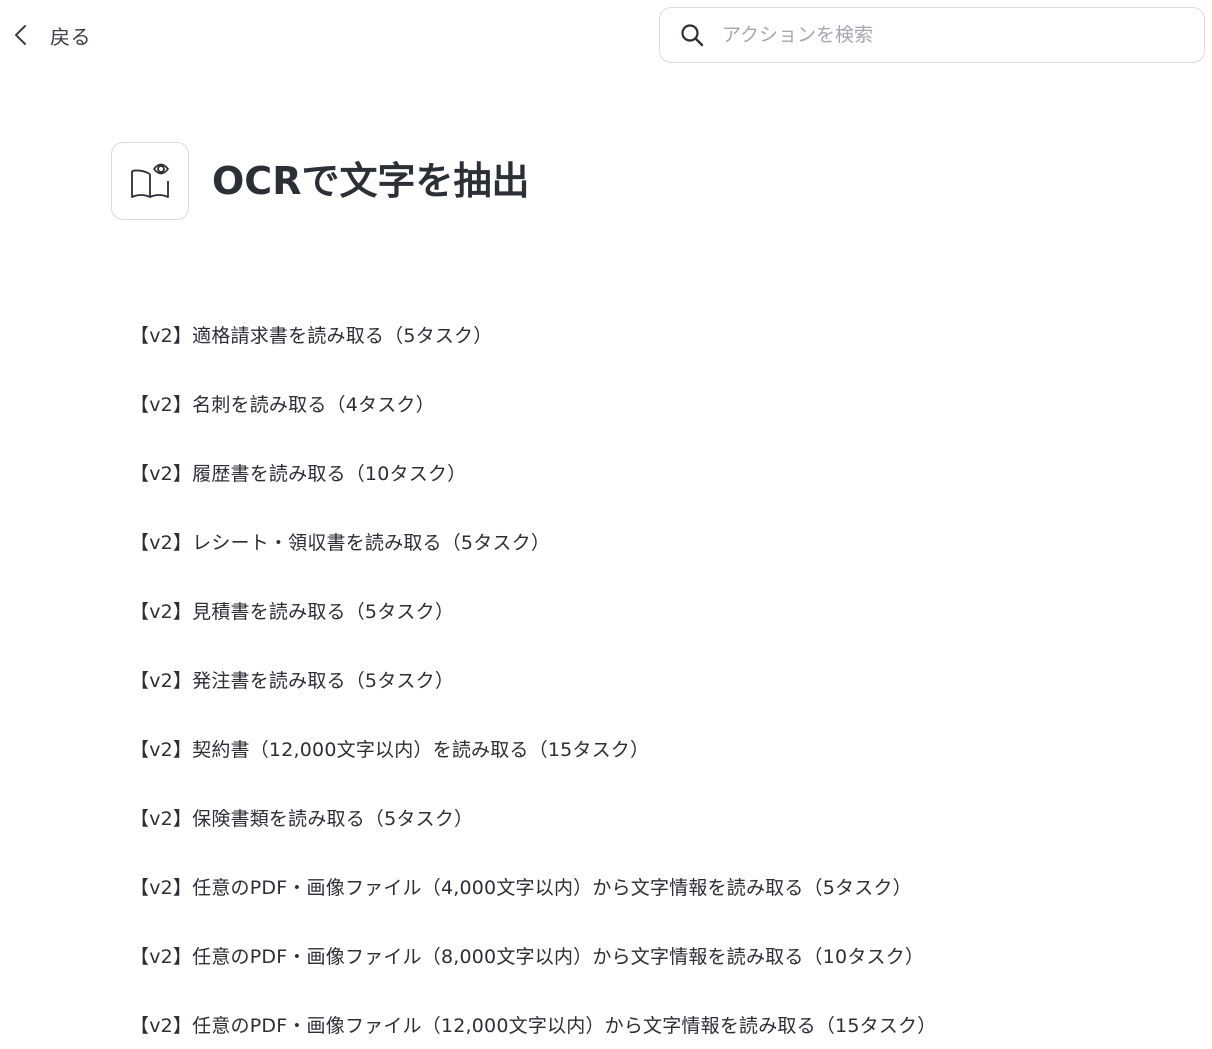 Image resolution: width=1212 pixels, height=1049 pixels. I want to click on action-item: 【v2】名刺を読み取る（4タスク）, so click(533, 403).